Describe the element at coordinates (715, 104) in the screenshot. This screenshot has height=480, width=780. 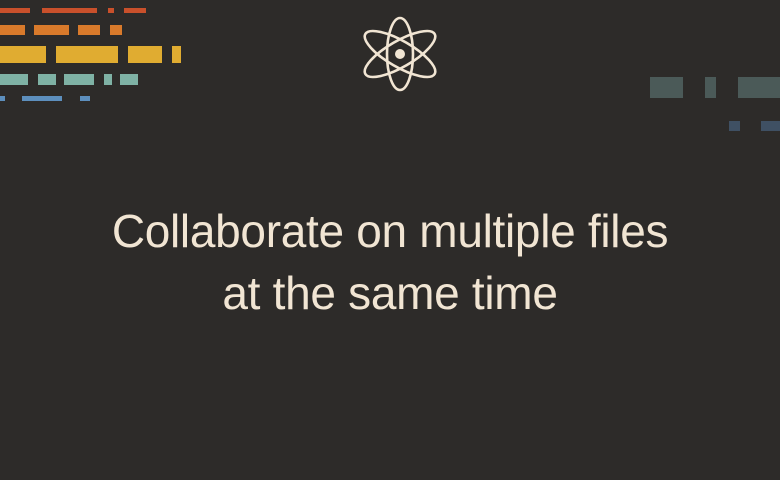
I see `right-code-lines` at that location.